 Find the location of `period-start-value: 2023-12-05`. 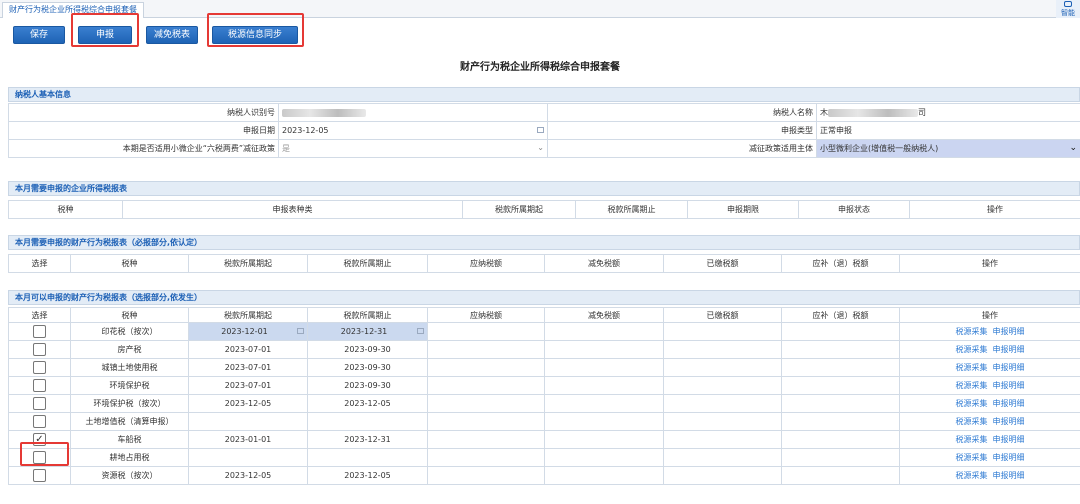

period-start-value: 2023-12-05 is located at coordinates (248, 475).